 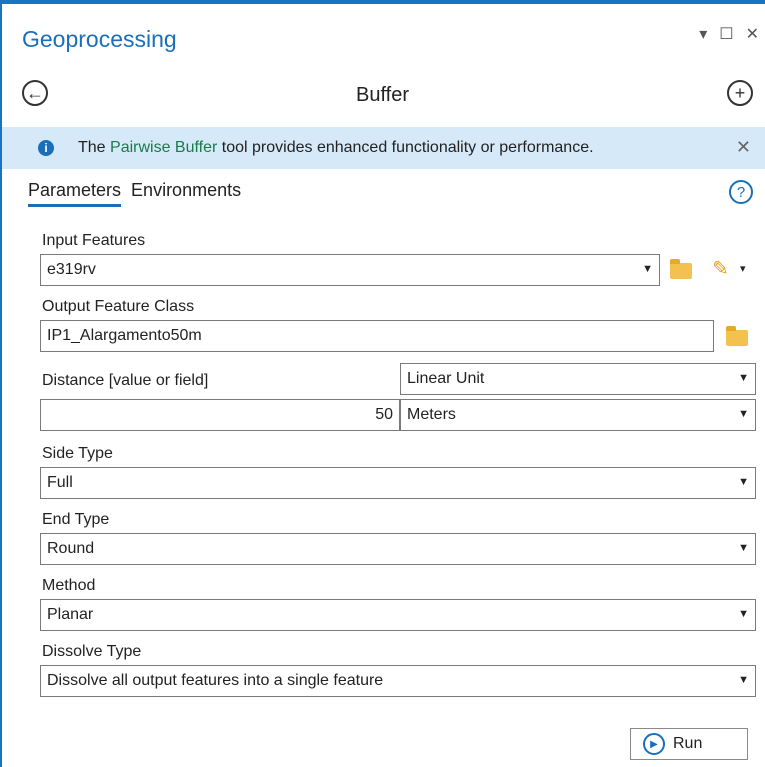 I want to click on run-play-icon: ▶, so click(x=654, y=744).